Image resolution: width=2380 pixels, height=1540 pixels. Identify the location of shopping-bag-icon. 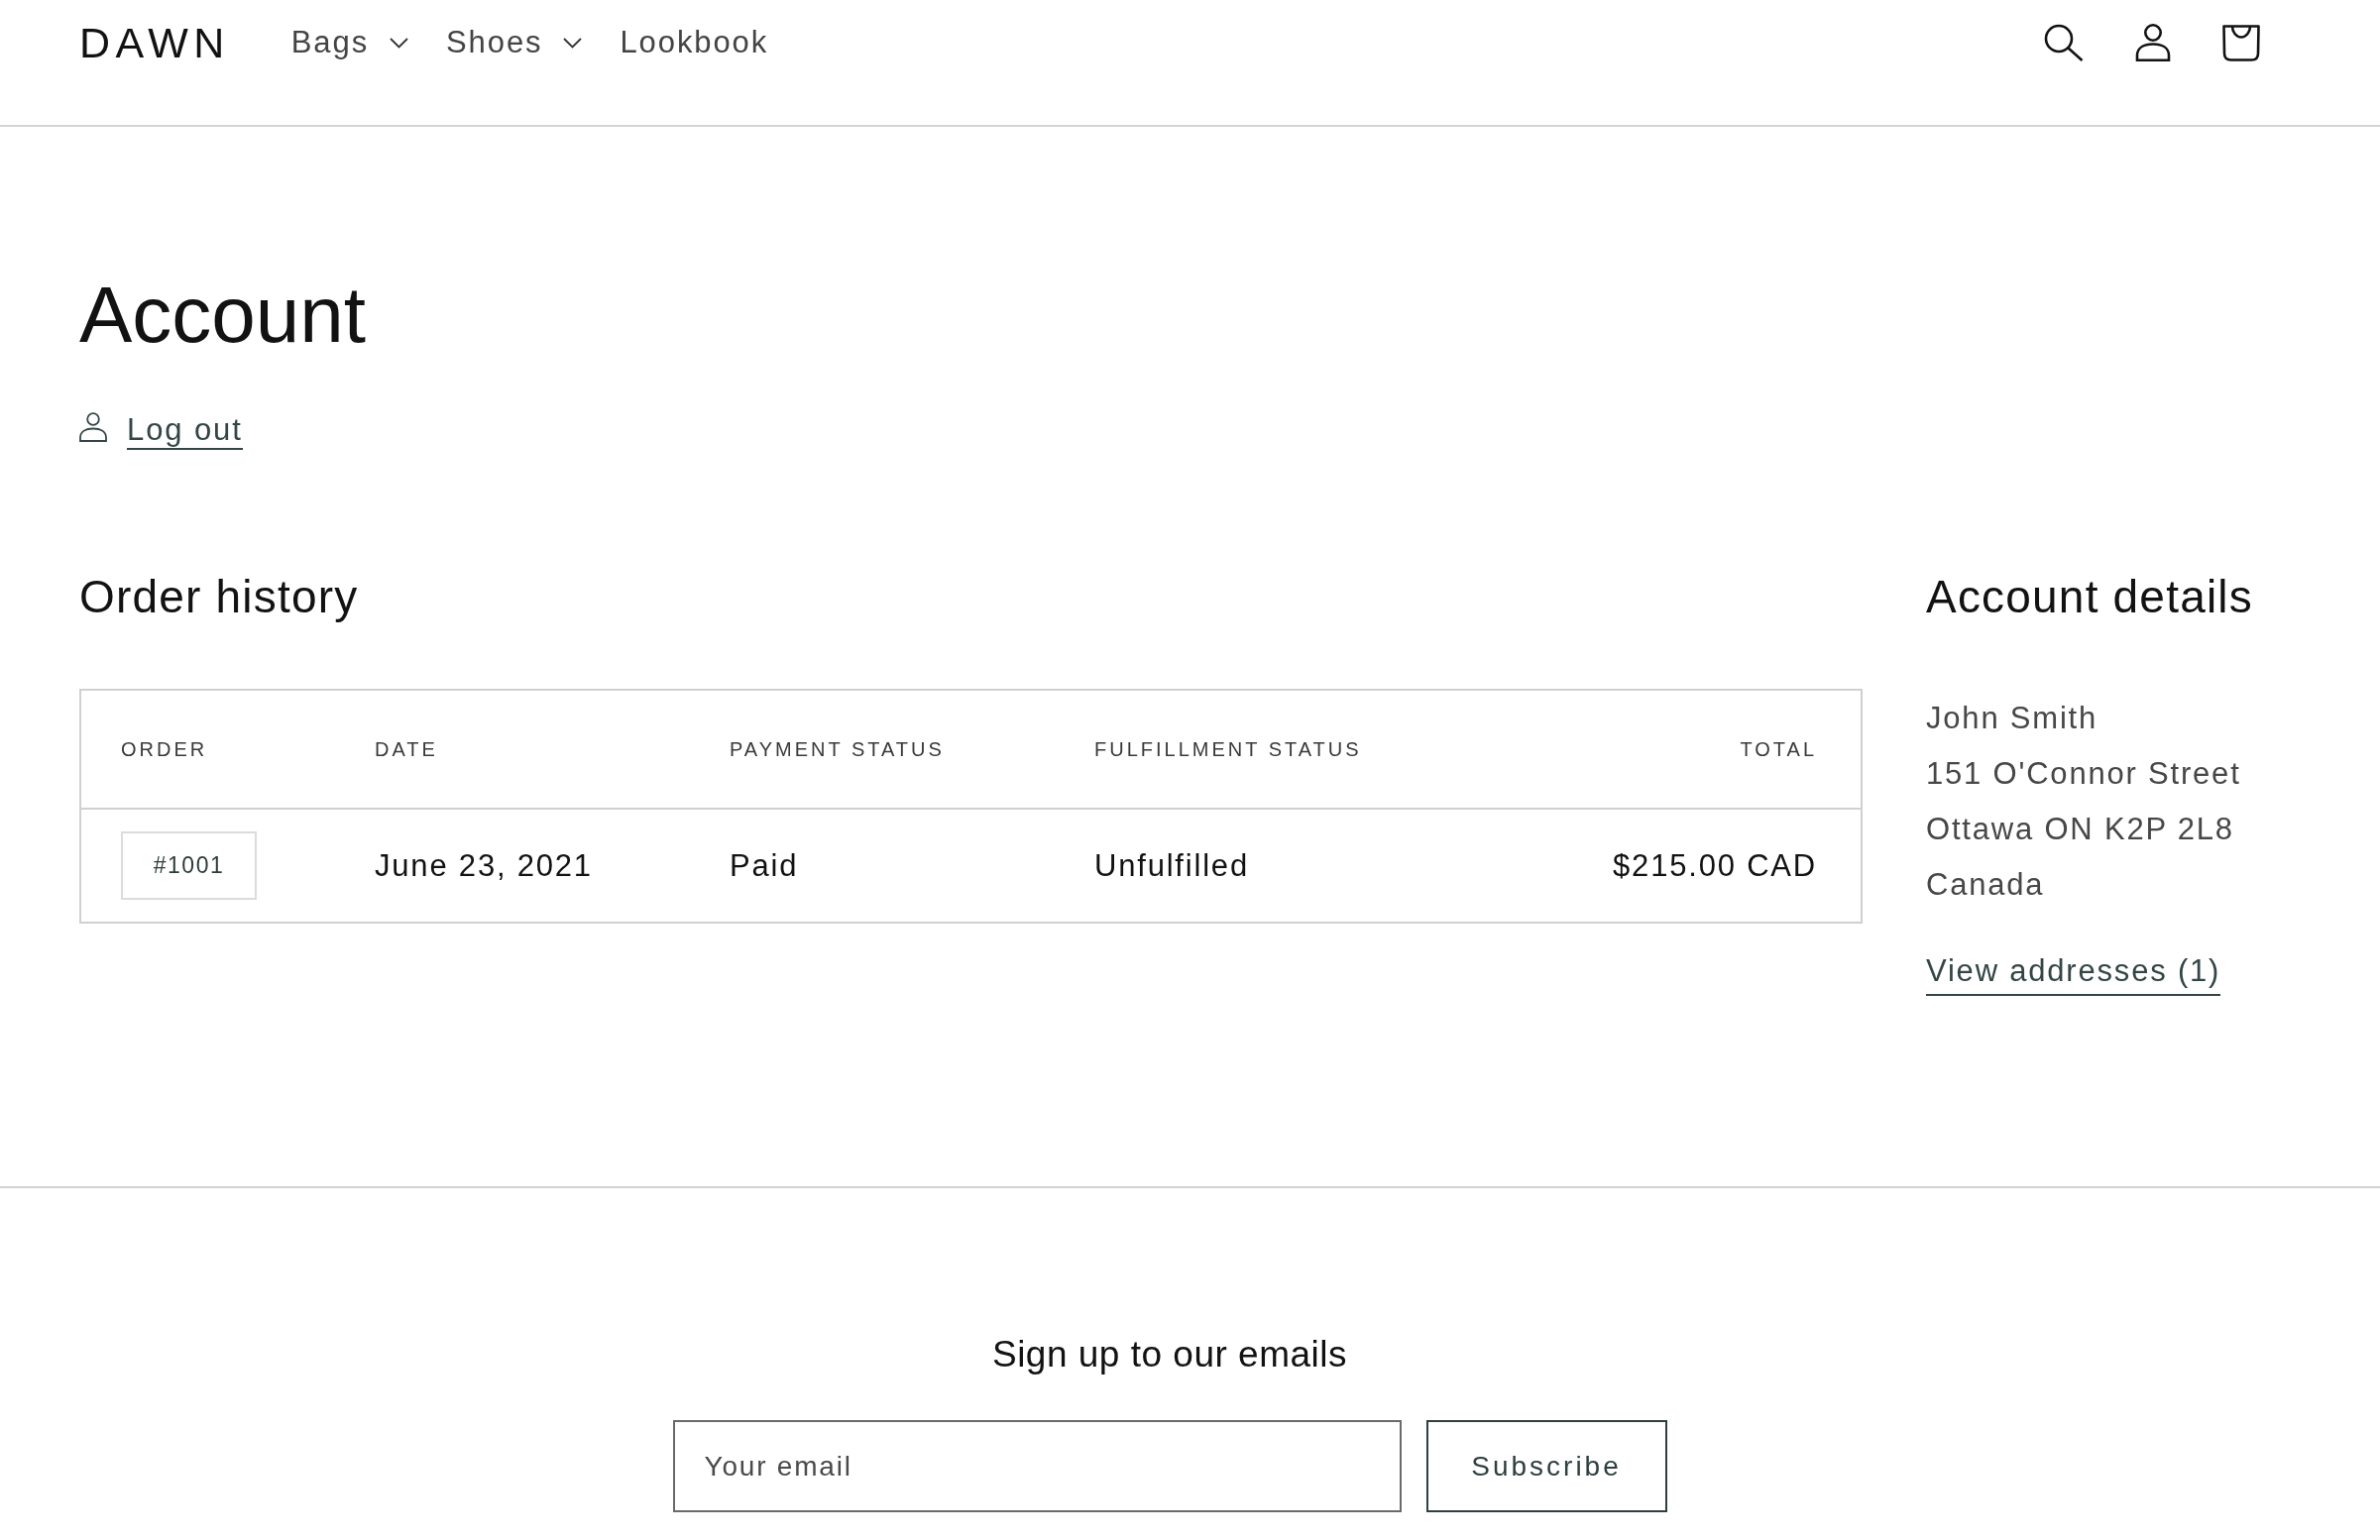
(2241, 42).